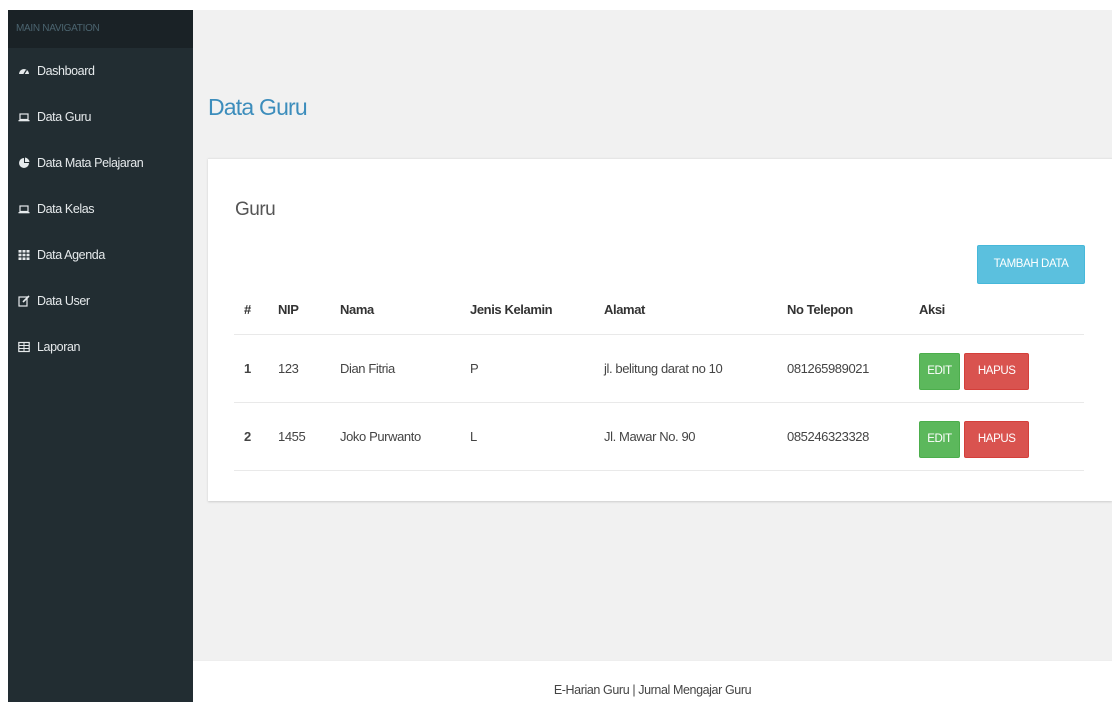 The image size is (1112, 703). I want to click on th-icon, so click(24, 255).